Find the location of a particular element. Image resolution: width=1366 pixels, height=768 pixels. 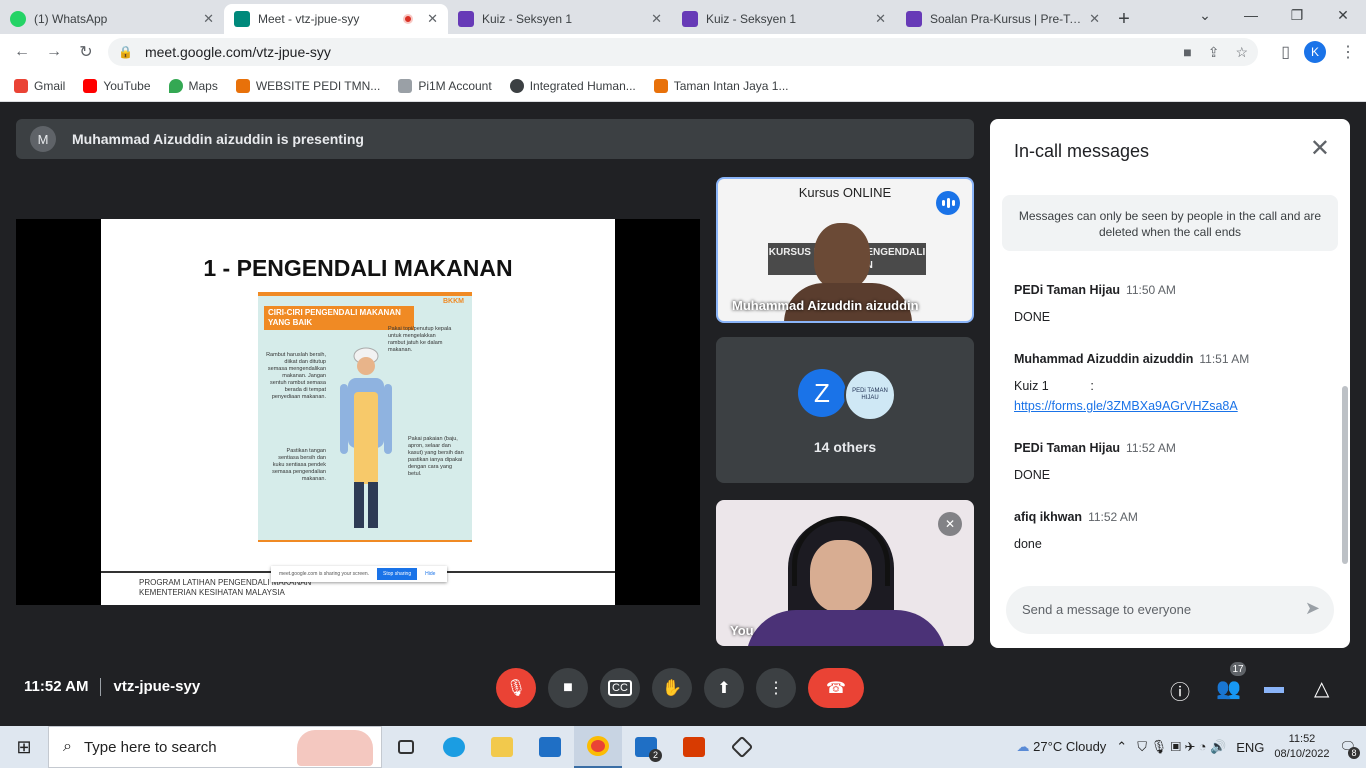

cube-icon is located at coordinates (742, 747).